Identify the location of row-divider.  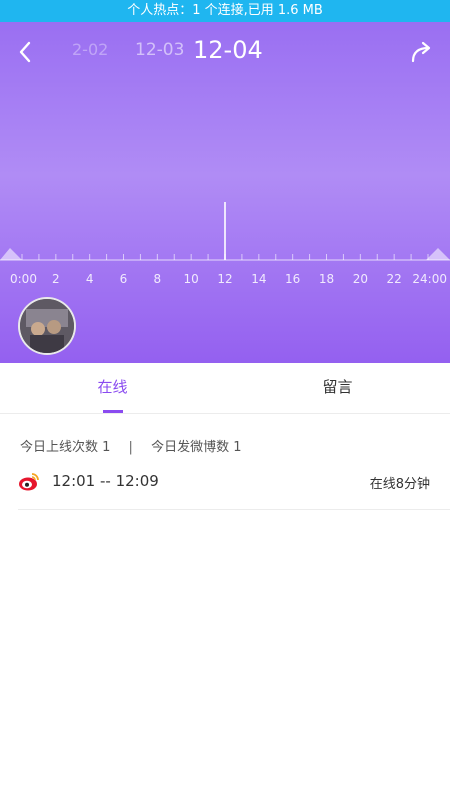
(234, 509).